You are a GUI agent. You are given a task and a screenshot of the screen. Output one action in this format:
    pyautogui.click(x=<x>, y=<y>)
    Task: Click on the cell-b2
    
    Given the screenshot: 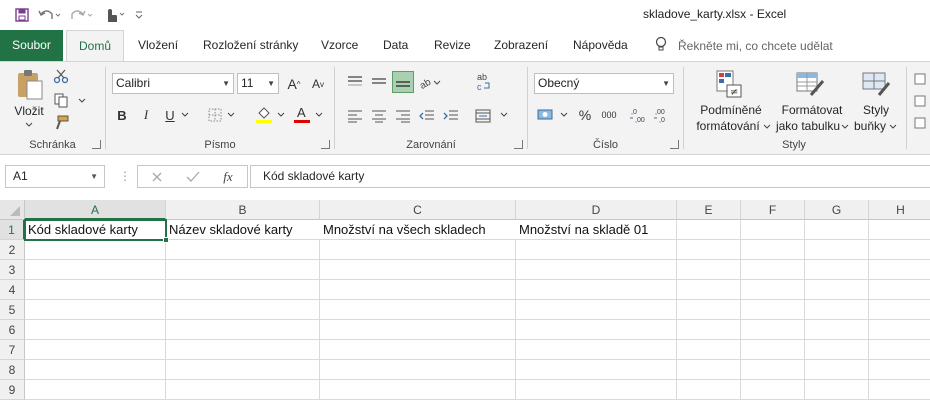 What is the action you would take?
    pyautogui.click(x=243, y=250)
    